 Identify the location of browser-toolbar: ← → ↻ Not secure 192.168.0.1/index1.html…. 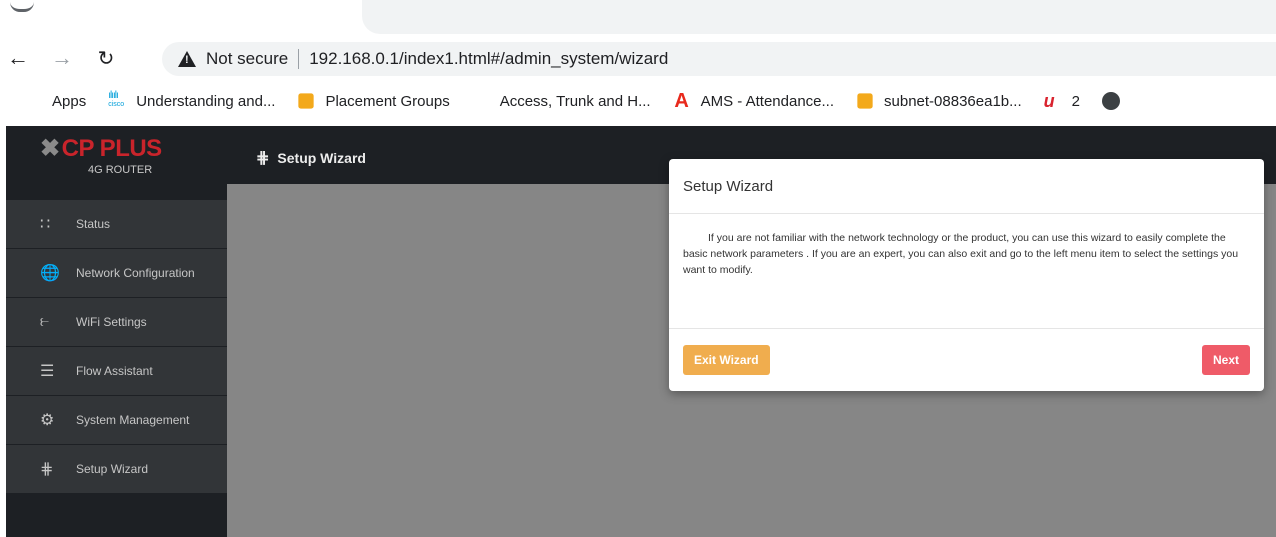
(638, 59).